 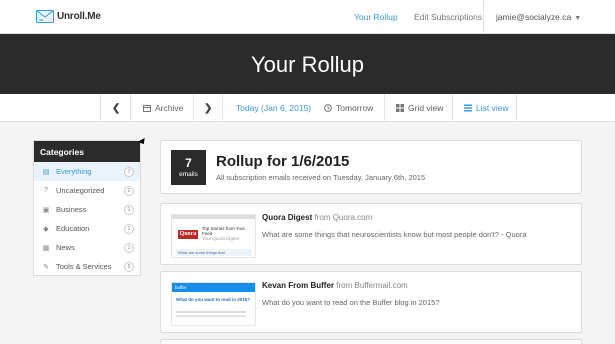 What do you see at coordinates (371, 341) in the screenshot?
I see `email-card` at bounding box center [371, 341].